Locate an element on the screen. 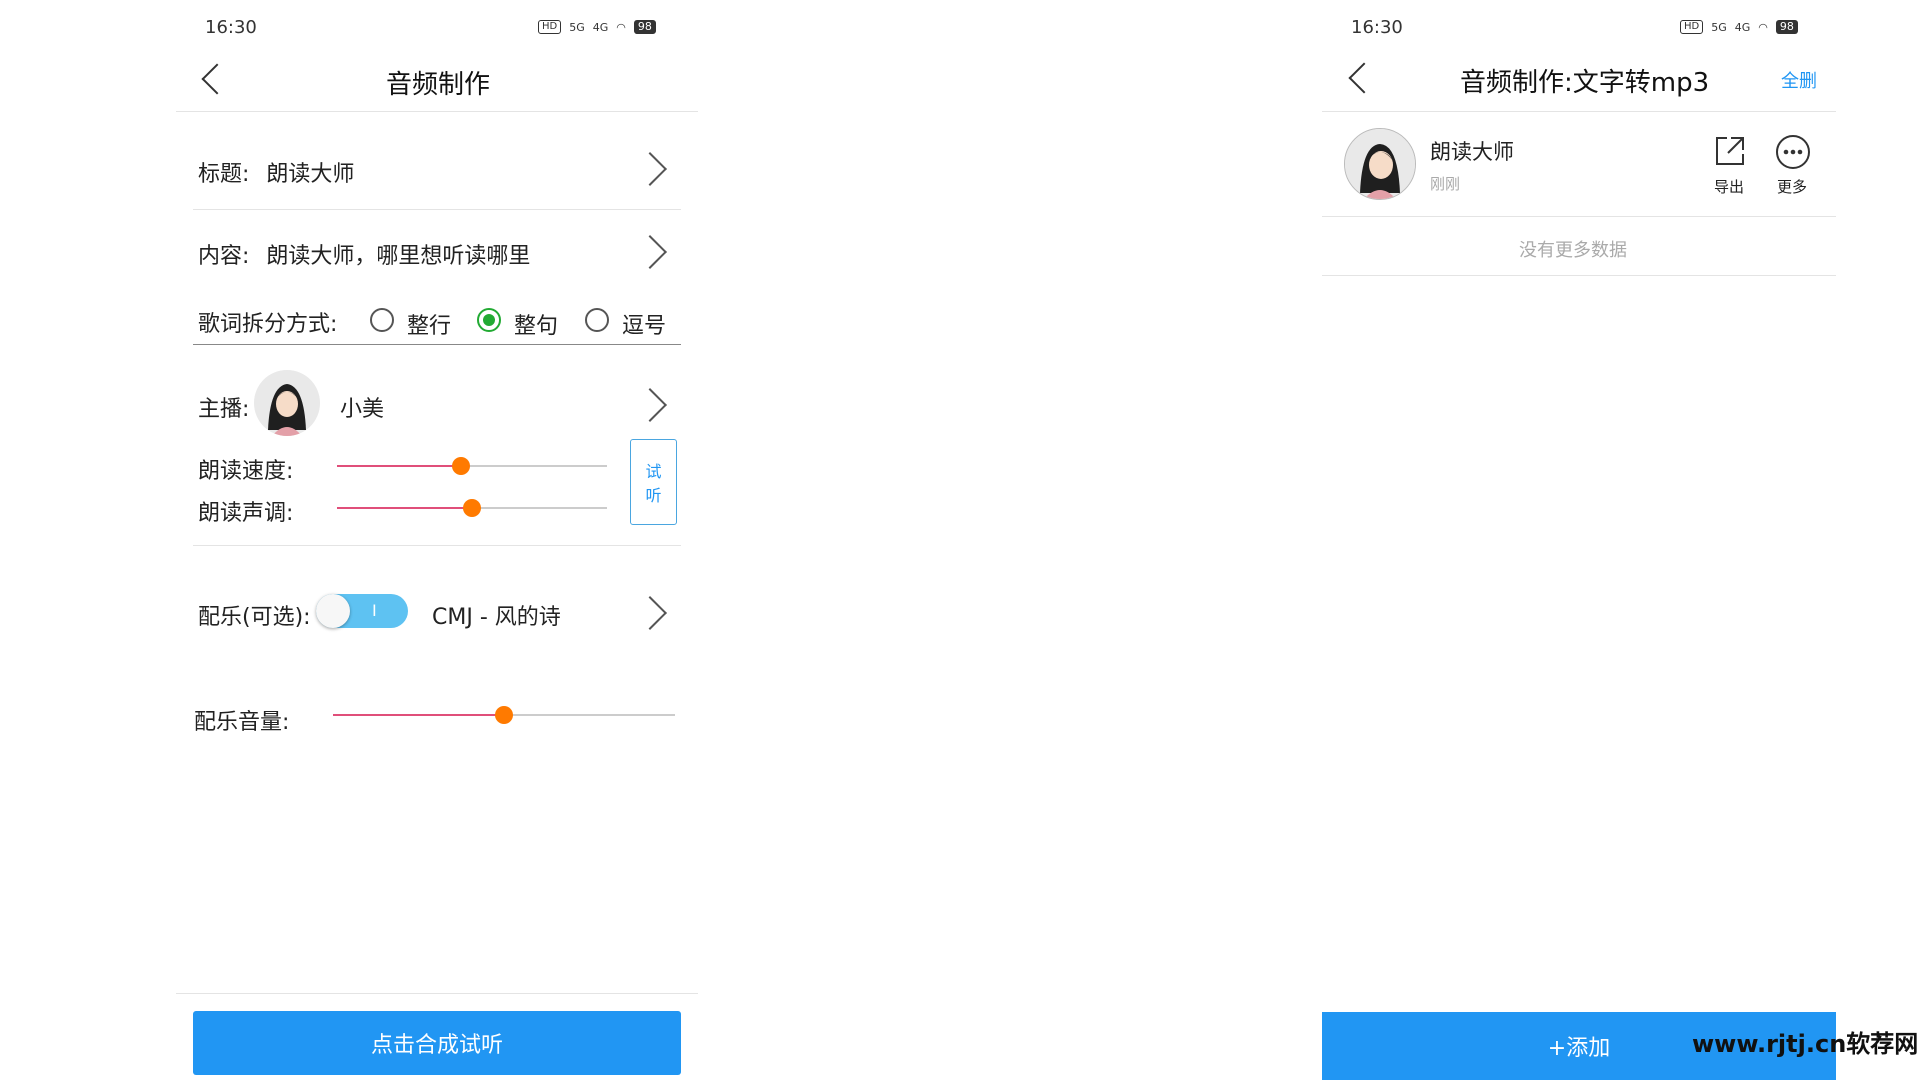 The width and height of the screenshot is (1920, 1080). split-label: 歌词拆分方式: is located at coordinates (268, 324).